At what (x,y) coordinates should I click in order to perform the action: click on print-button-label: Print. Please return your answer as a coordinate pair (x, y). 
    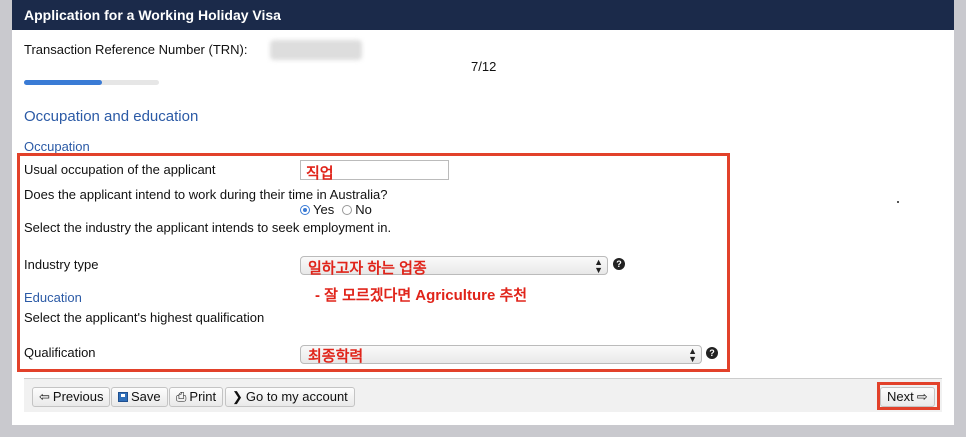
    Looking at the image, I should click on (203, 396).